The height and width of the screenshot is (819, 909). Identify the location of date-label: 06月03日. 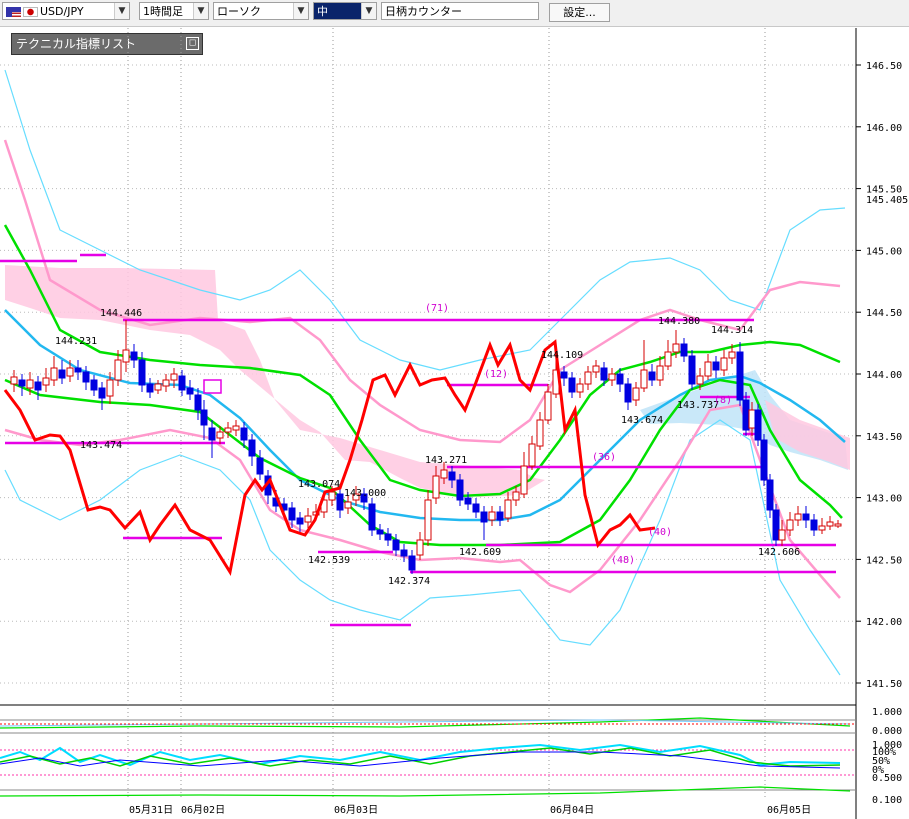
(356, 810).